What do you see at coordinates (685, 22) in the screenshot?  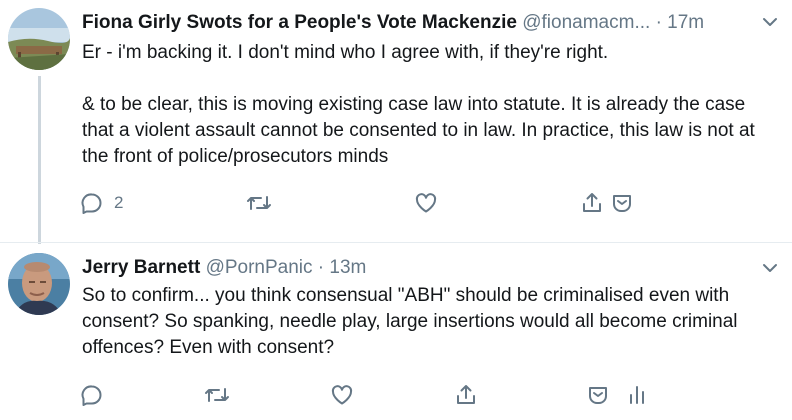 I see `timestamp: 17m` at bounding box center [685, 22].